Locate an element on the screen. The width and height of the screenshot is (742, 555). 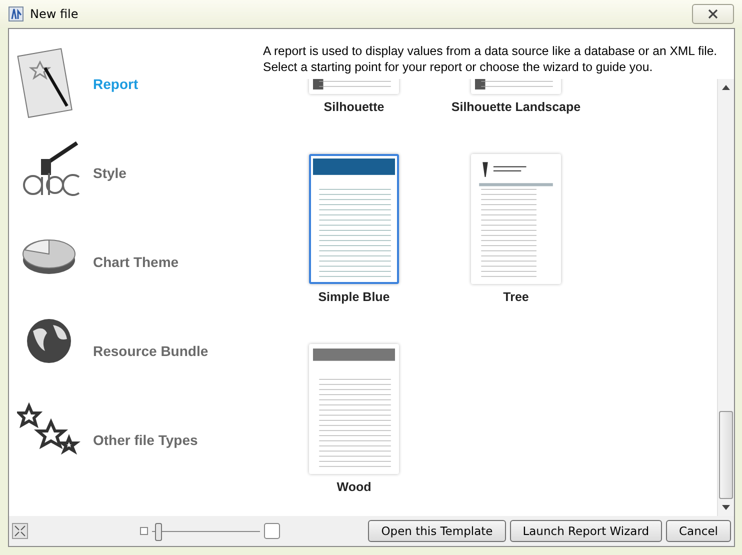
sidebar-item: Style is located at coordinates (134, 172).